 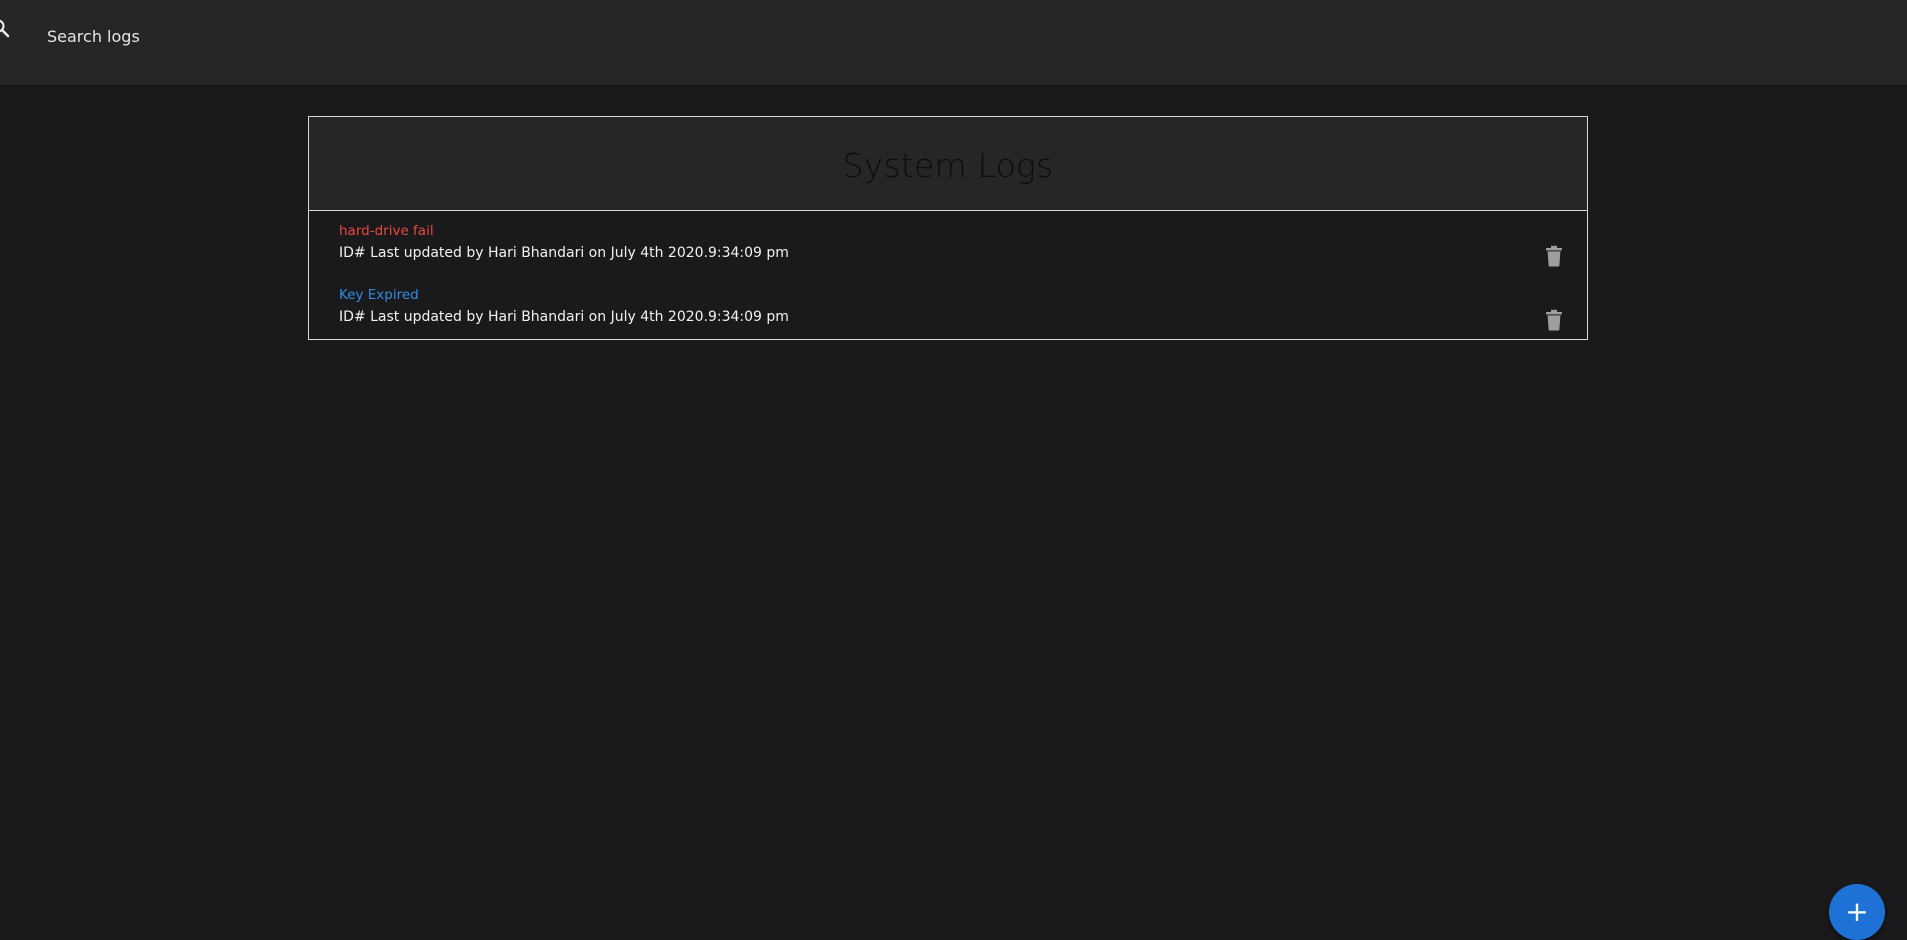 I want to click on top-app-bar, so click(x=953, y=43).